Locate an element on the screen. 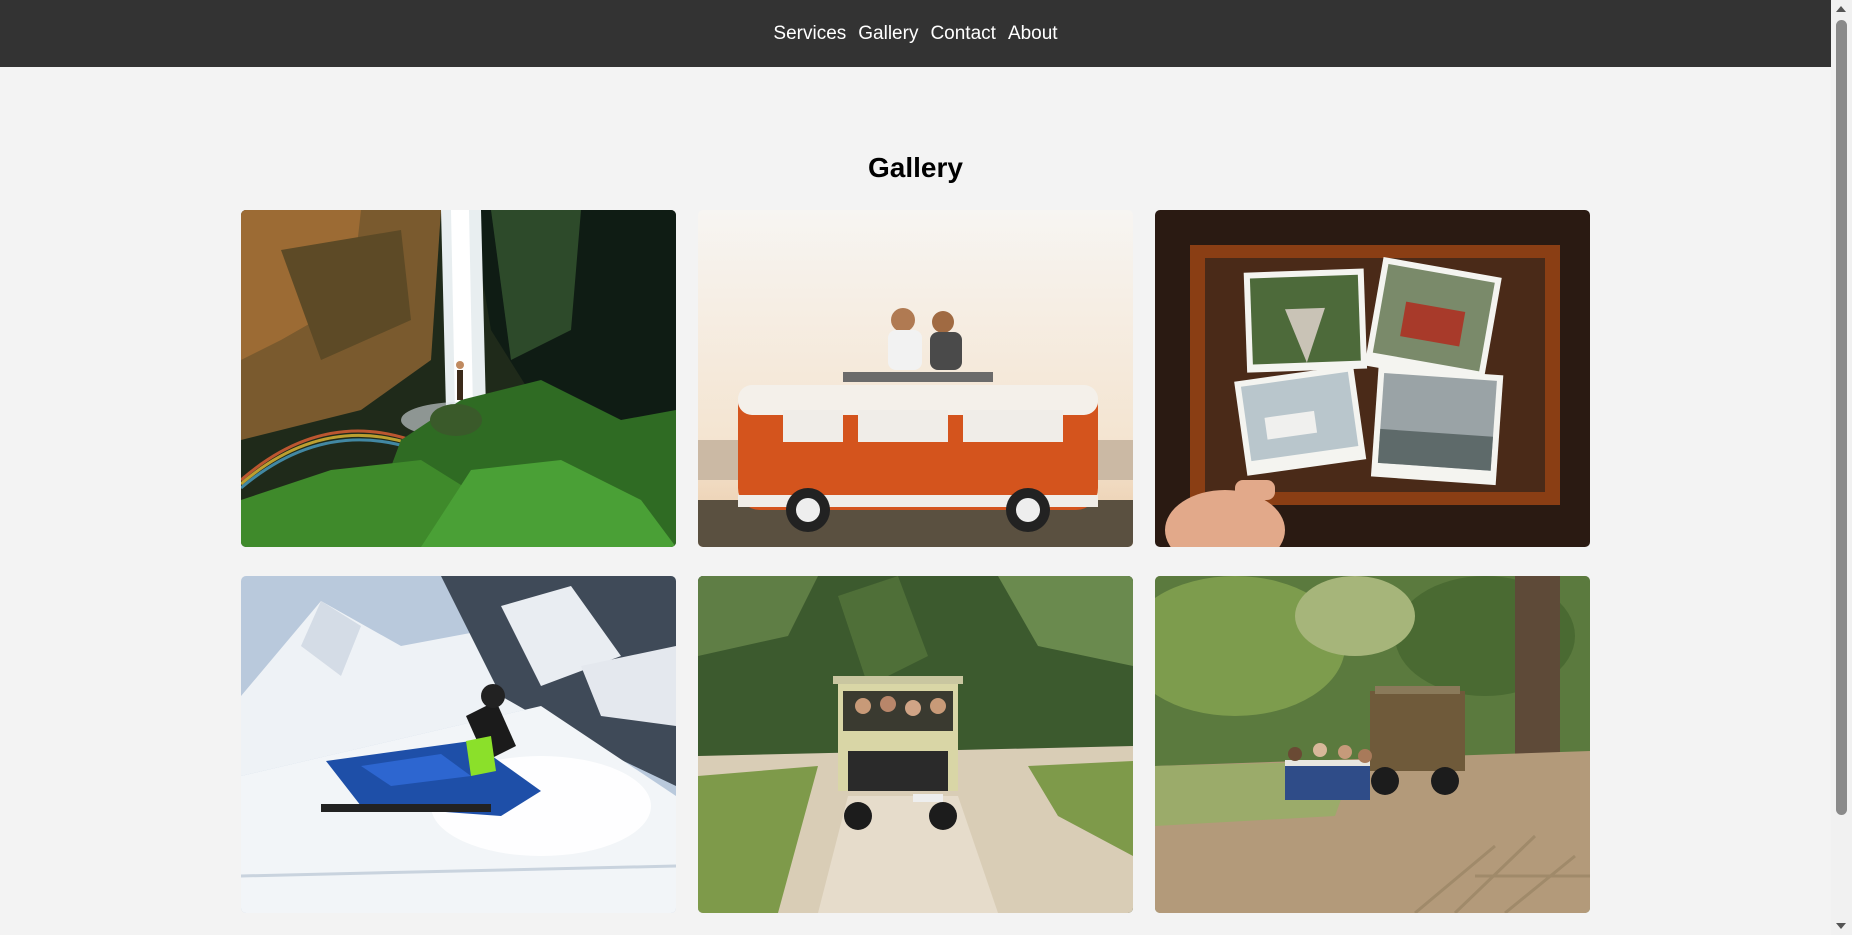 The width and height of the screenshot is (1852, 935). safari-jeep-photo is located at coordinates (915, 744).